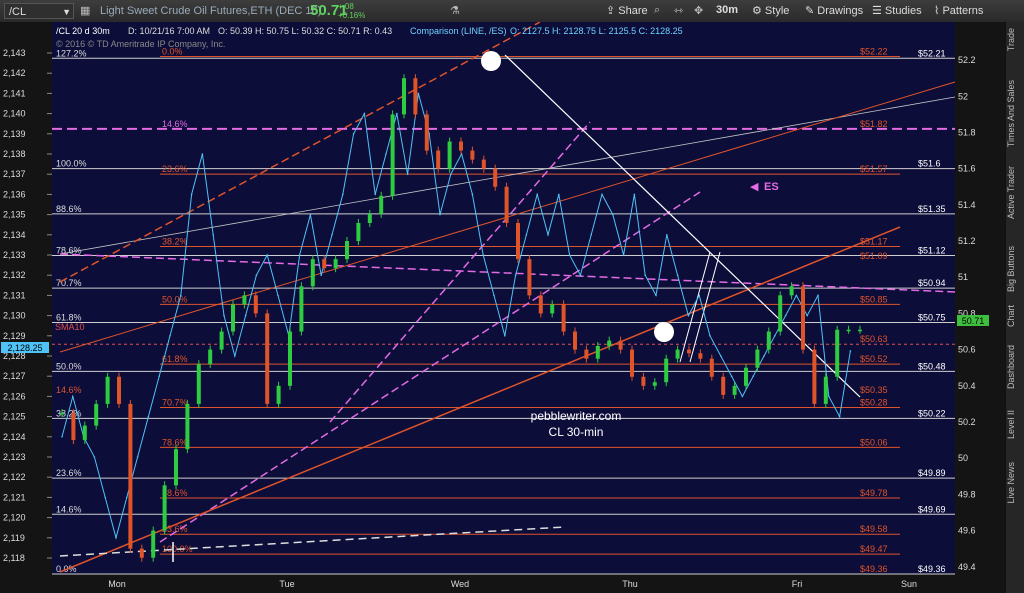 The image size is (1024, 593). I want to click on time-tick-2: Wed, so click(460, 584).